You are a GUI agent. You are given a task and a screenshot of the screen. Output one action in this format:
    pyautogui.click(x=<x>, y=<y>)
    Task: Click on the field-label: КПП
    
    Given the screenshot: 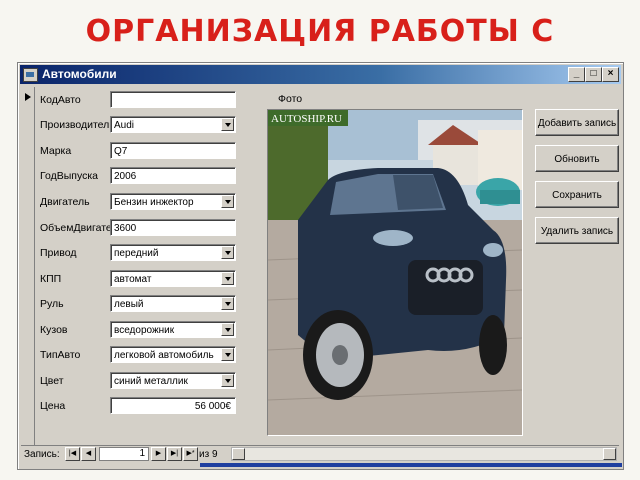 What is the action you would take?
    pyautogui.click(x=51, y=279)
    